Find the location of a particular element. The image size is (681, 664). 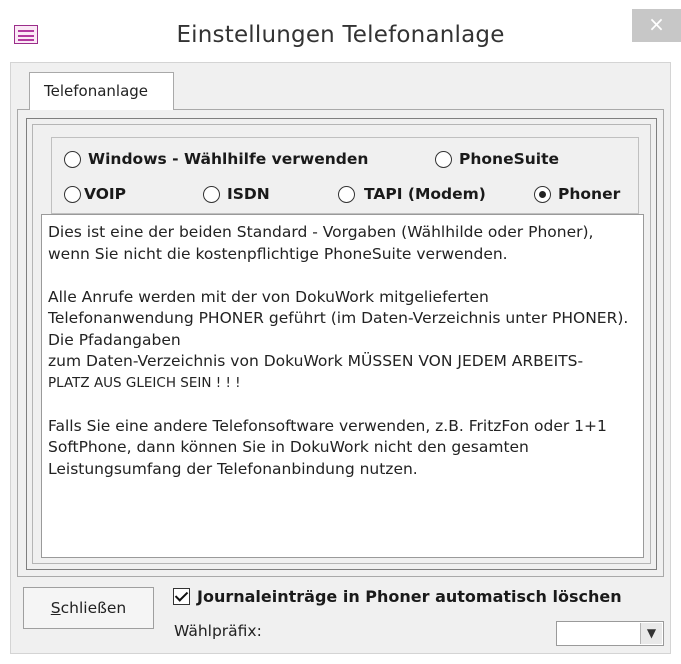

radio-circle-selected is located at coordinates (542, 194).